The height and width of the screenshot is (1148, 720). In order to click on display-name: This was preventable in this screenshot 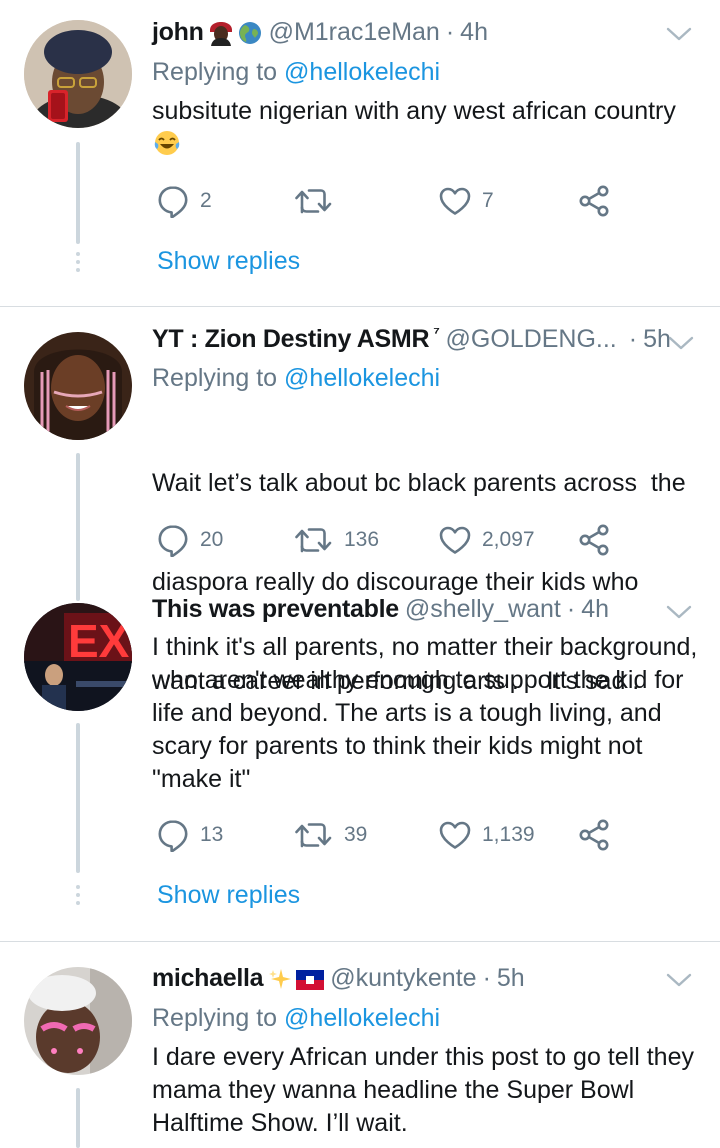, I will do `click(275, 609)`.